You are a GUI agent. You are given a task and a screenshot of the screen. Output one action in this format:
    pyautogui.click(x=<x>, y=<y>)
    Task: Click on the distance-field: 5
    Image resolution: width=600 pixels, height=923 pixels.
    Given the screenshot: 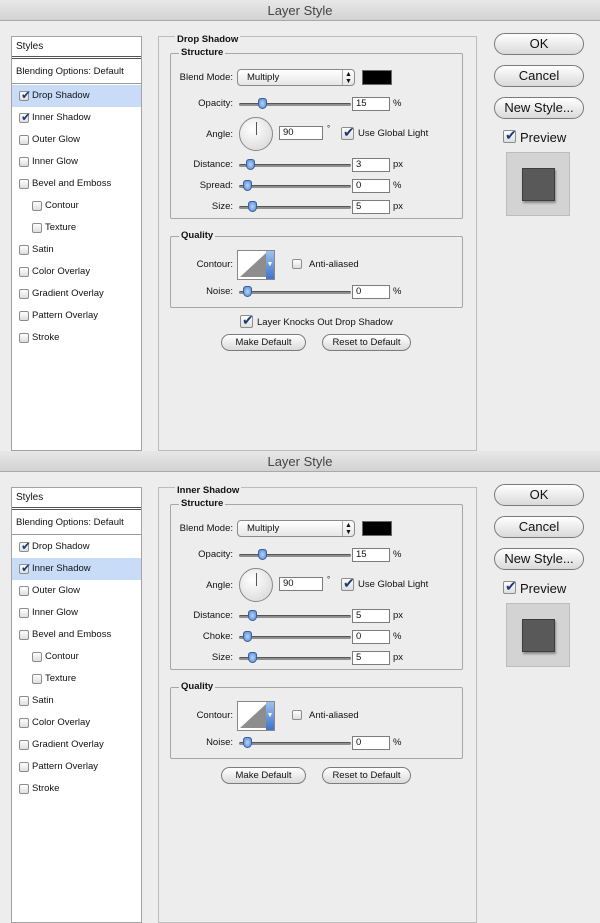 What is the action you would take?
    pyautogui.click(x=371, y=616)
    